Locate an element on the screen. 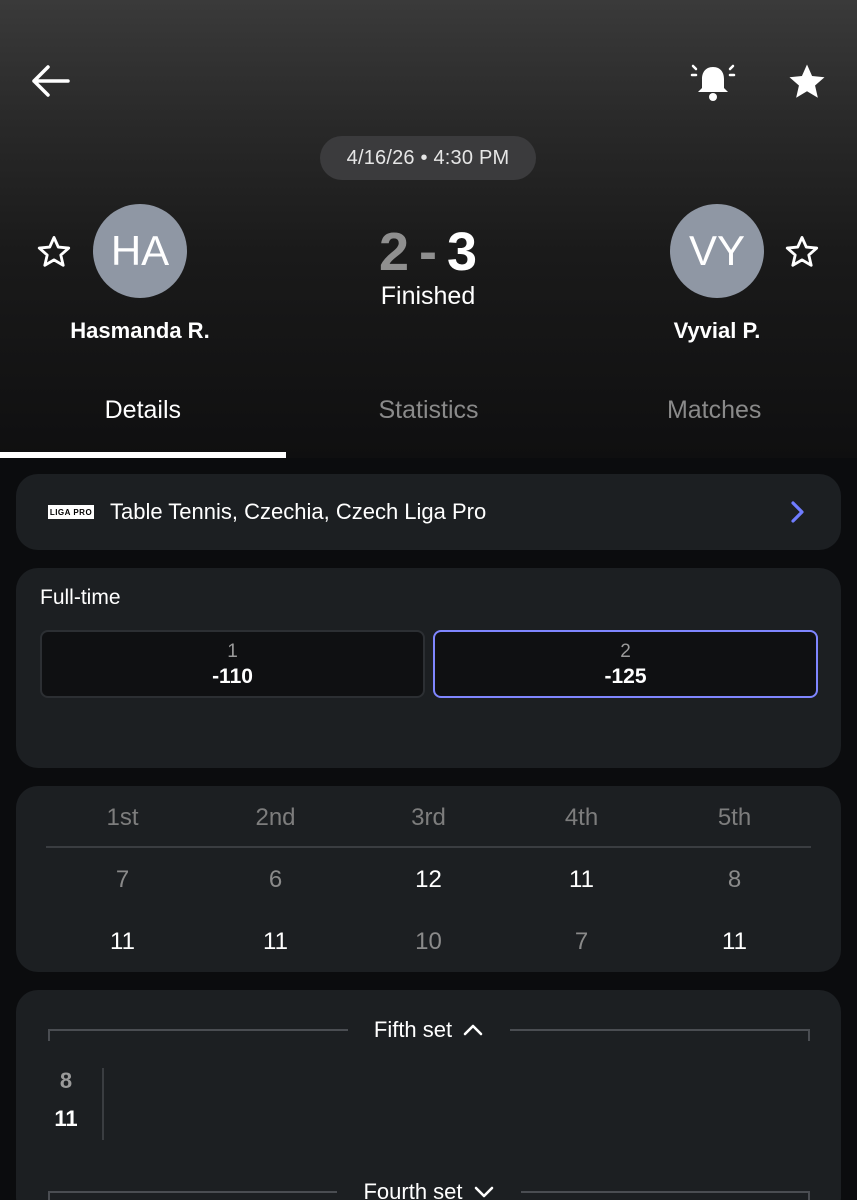  home-player-name: Hasmanda R. is located at coordinates (140, 331).